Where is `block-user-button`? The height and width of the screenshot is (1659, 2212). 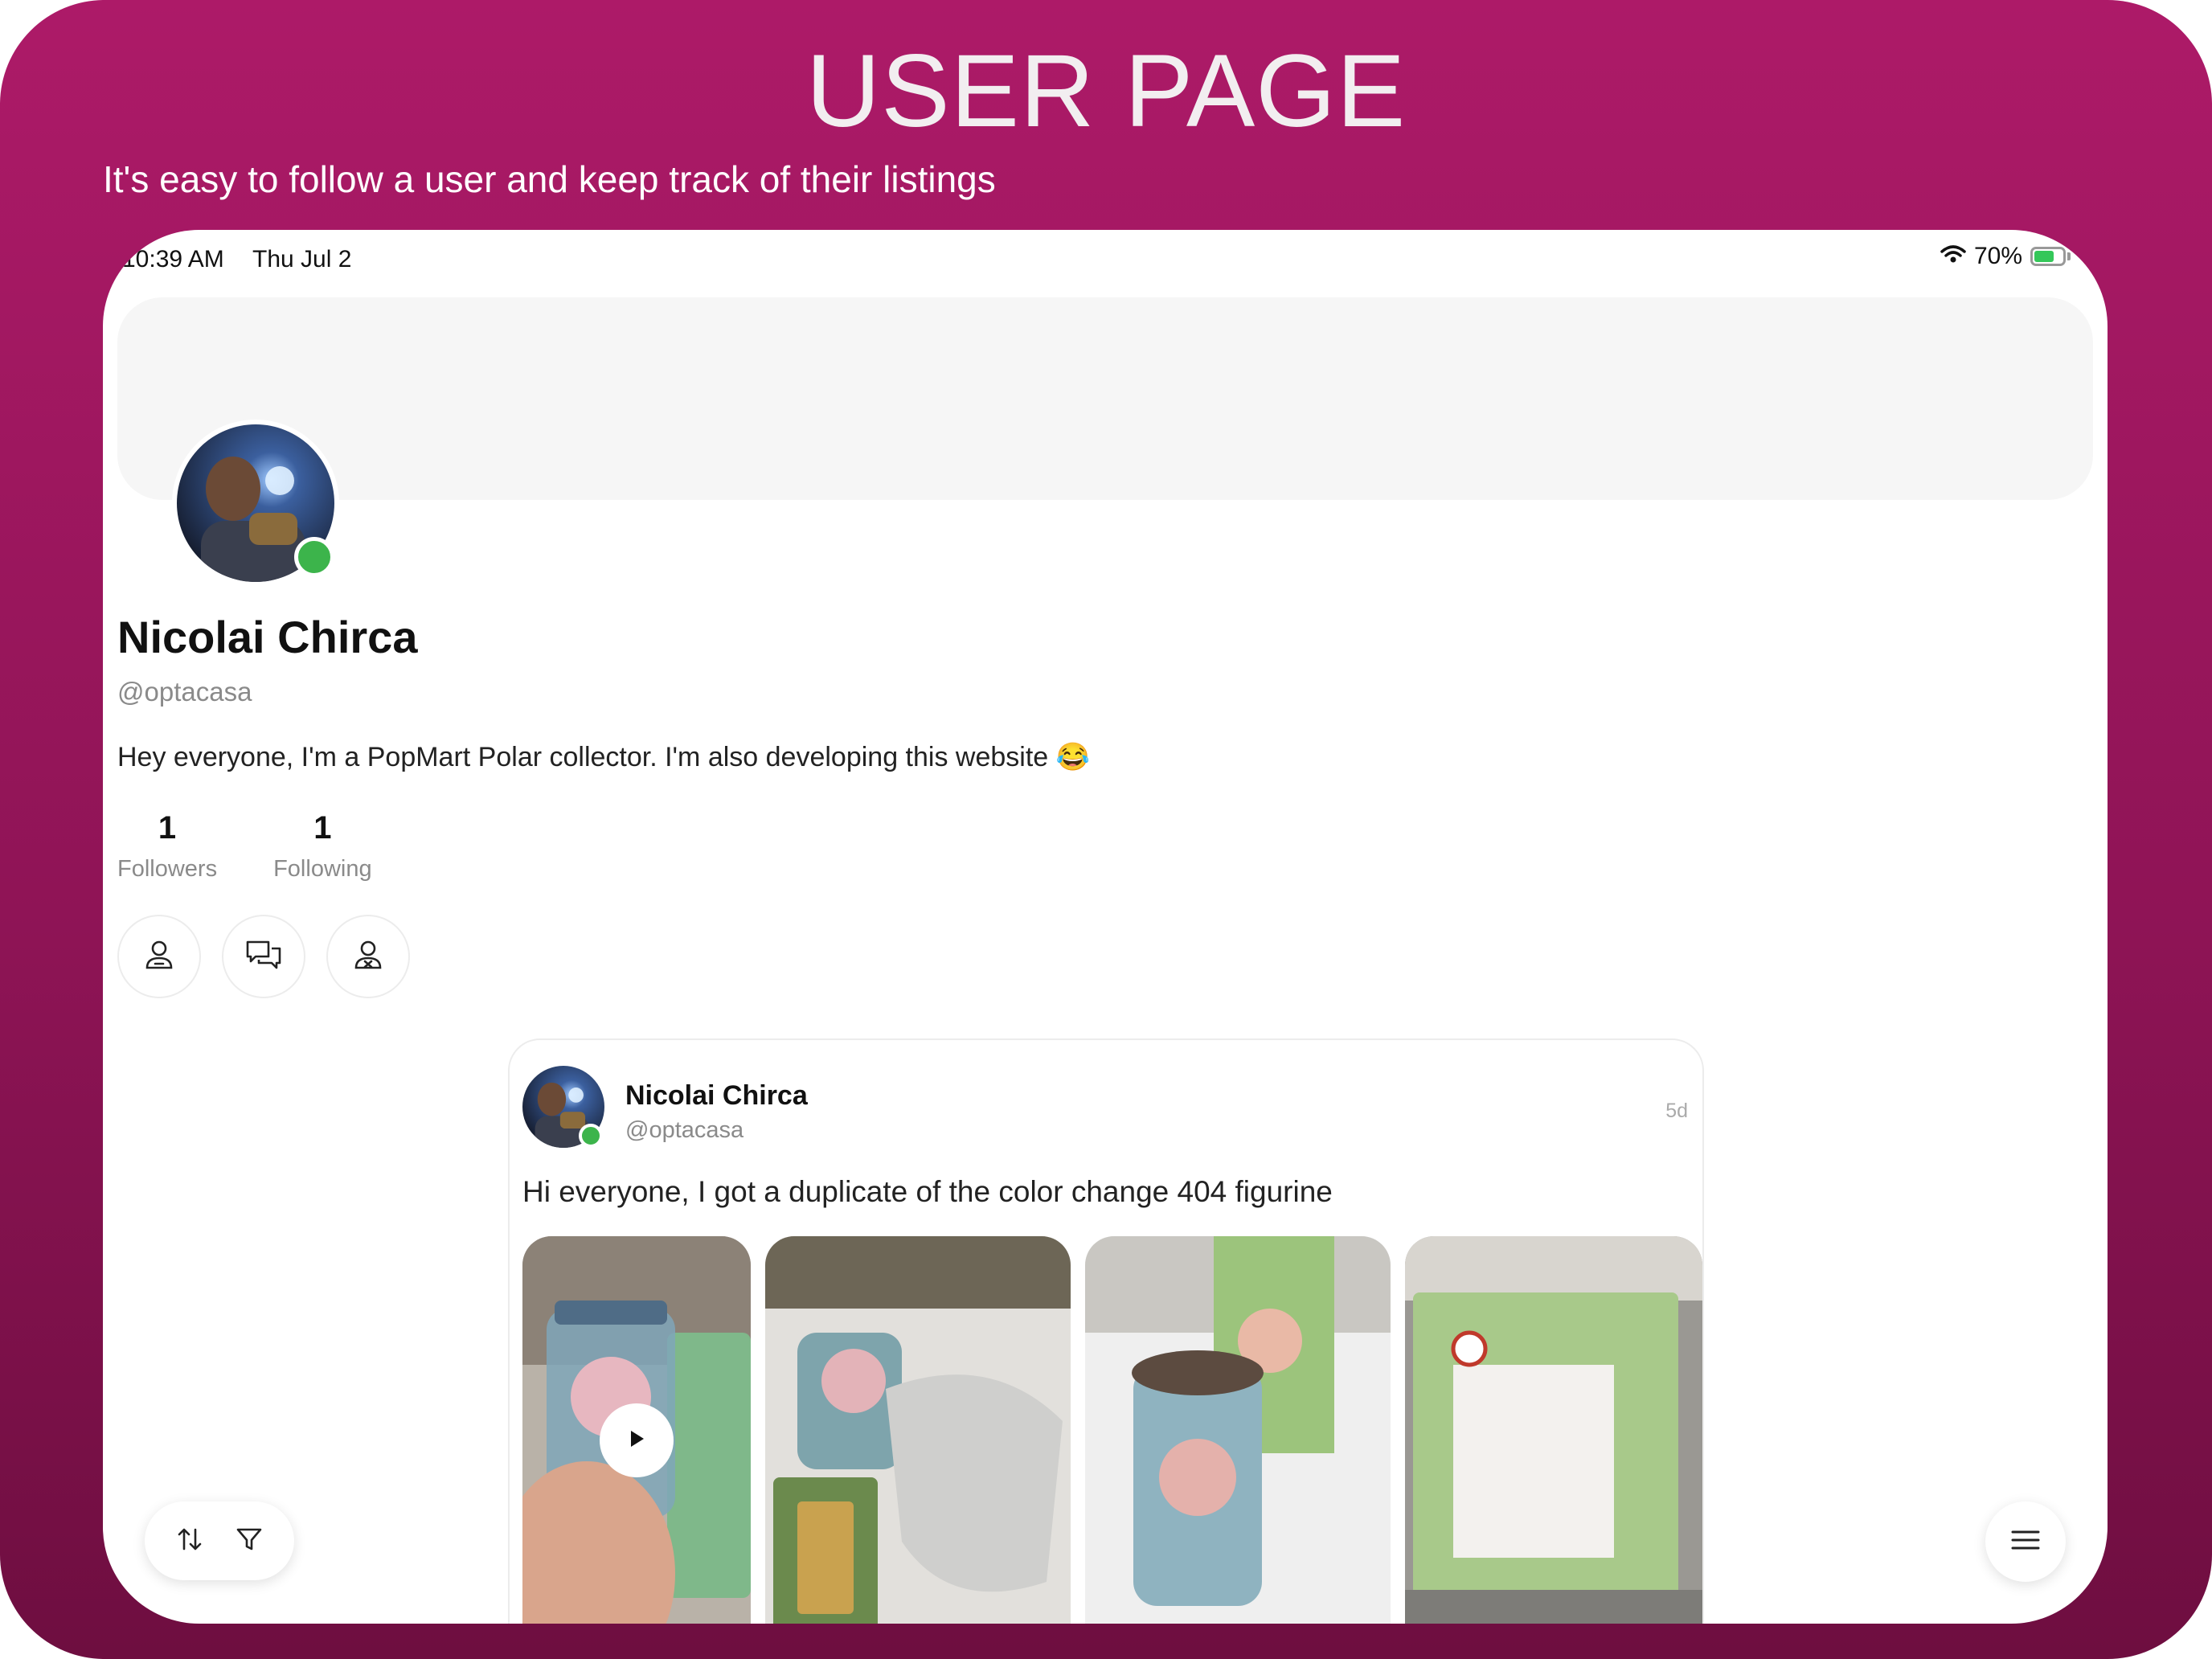 block-user-button is located at coordinates (368, 956).